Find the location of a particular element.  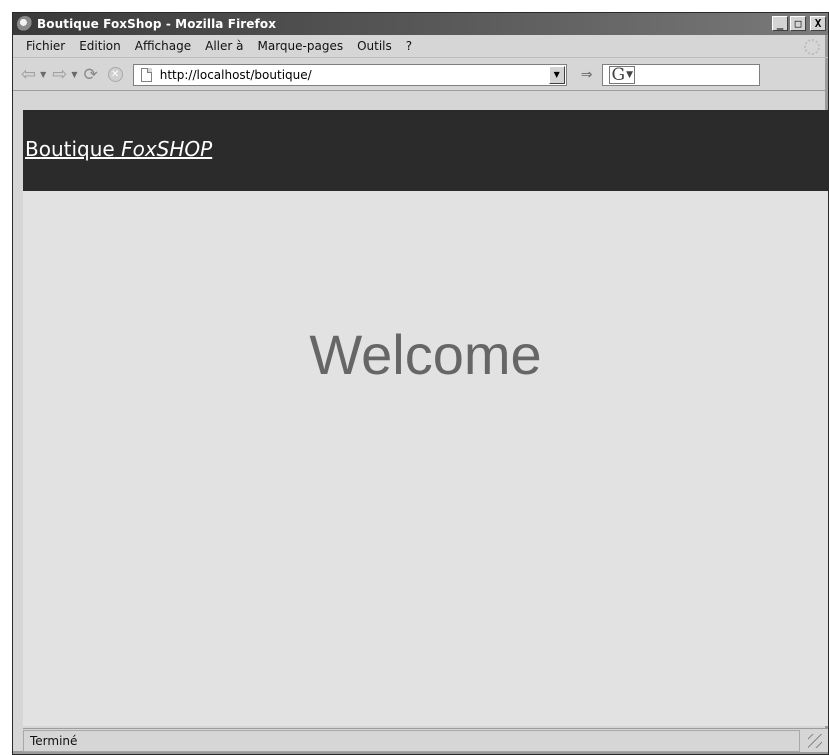

window-title: Boutique FoxShop - Mozilla Firefox is located at coordinates (157, 24).